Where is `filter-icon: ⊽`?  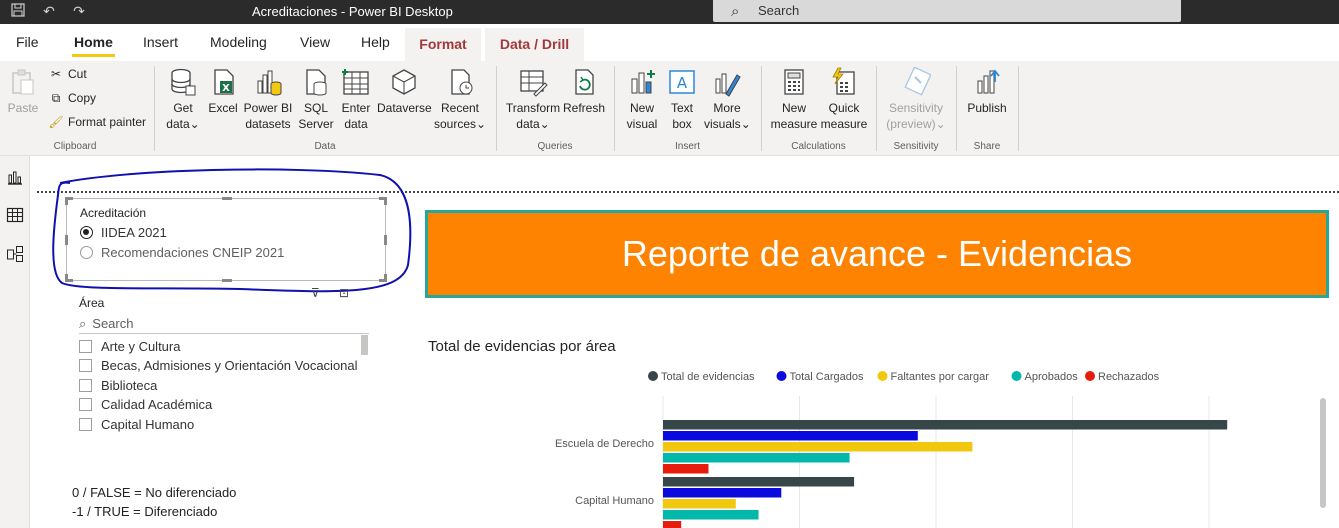 filter-icon: ⊽ is located at coordinates (315, 293).